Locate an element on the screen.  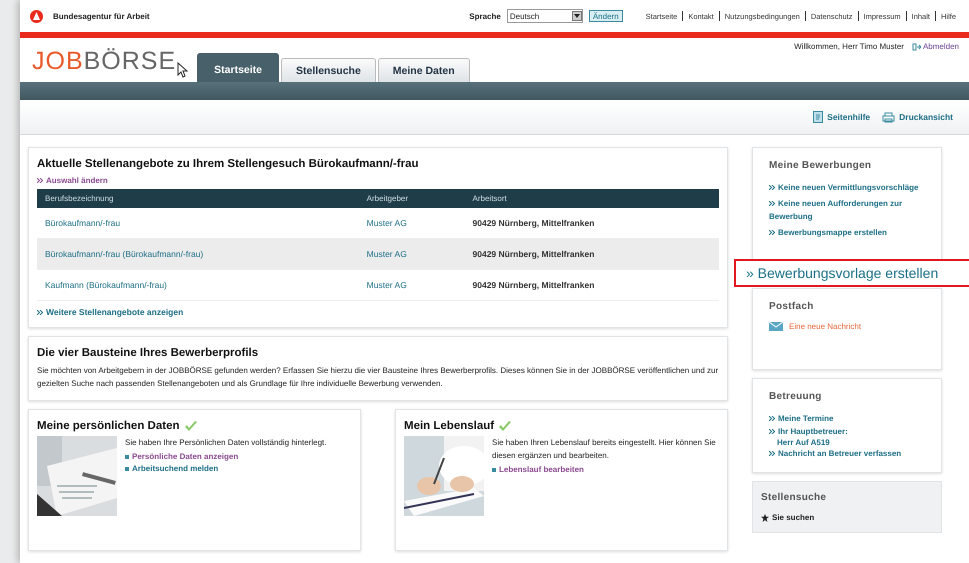
logout-icon is located at coordinates (916, 46).